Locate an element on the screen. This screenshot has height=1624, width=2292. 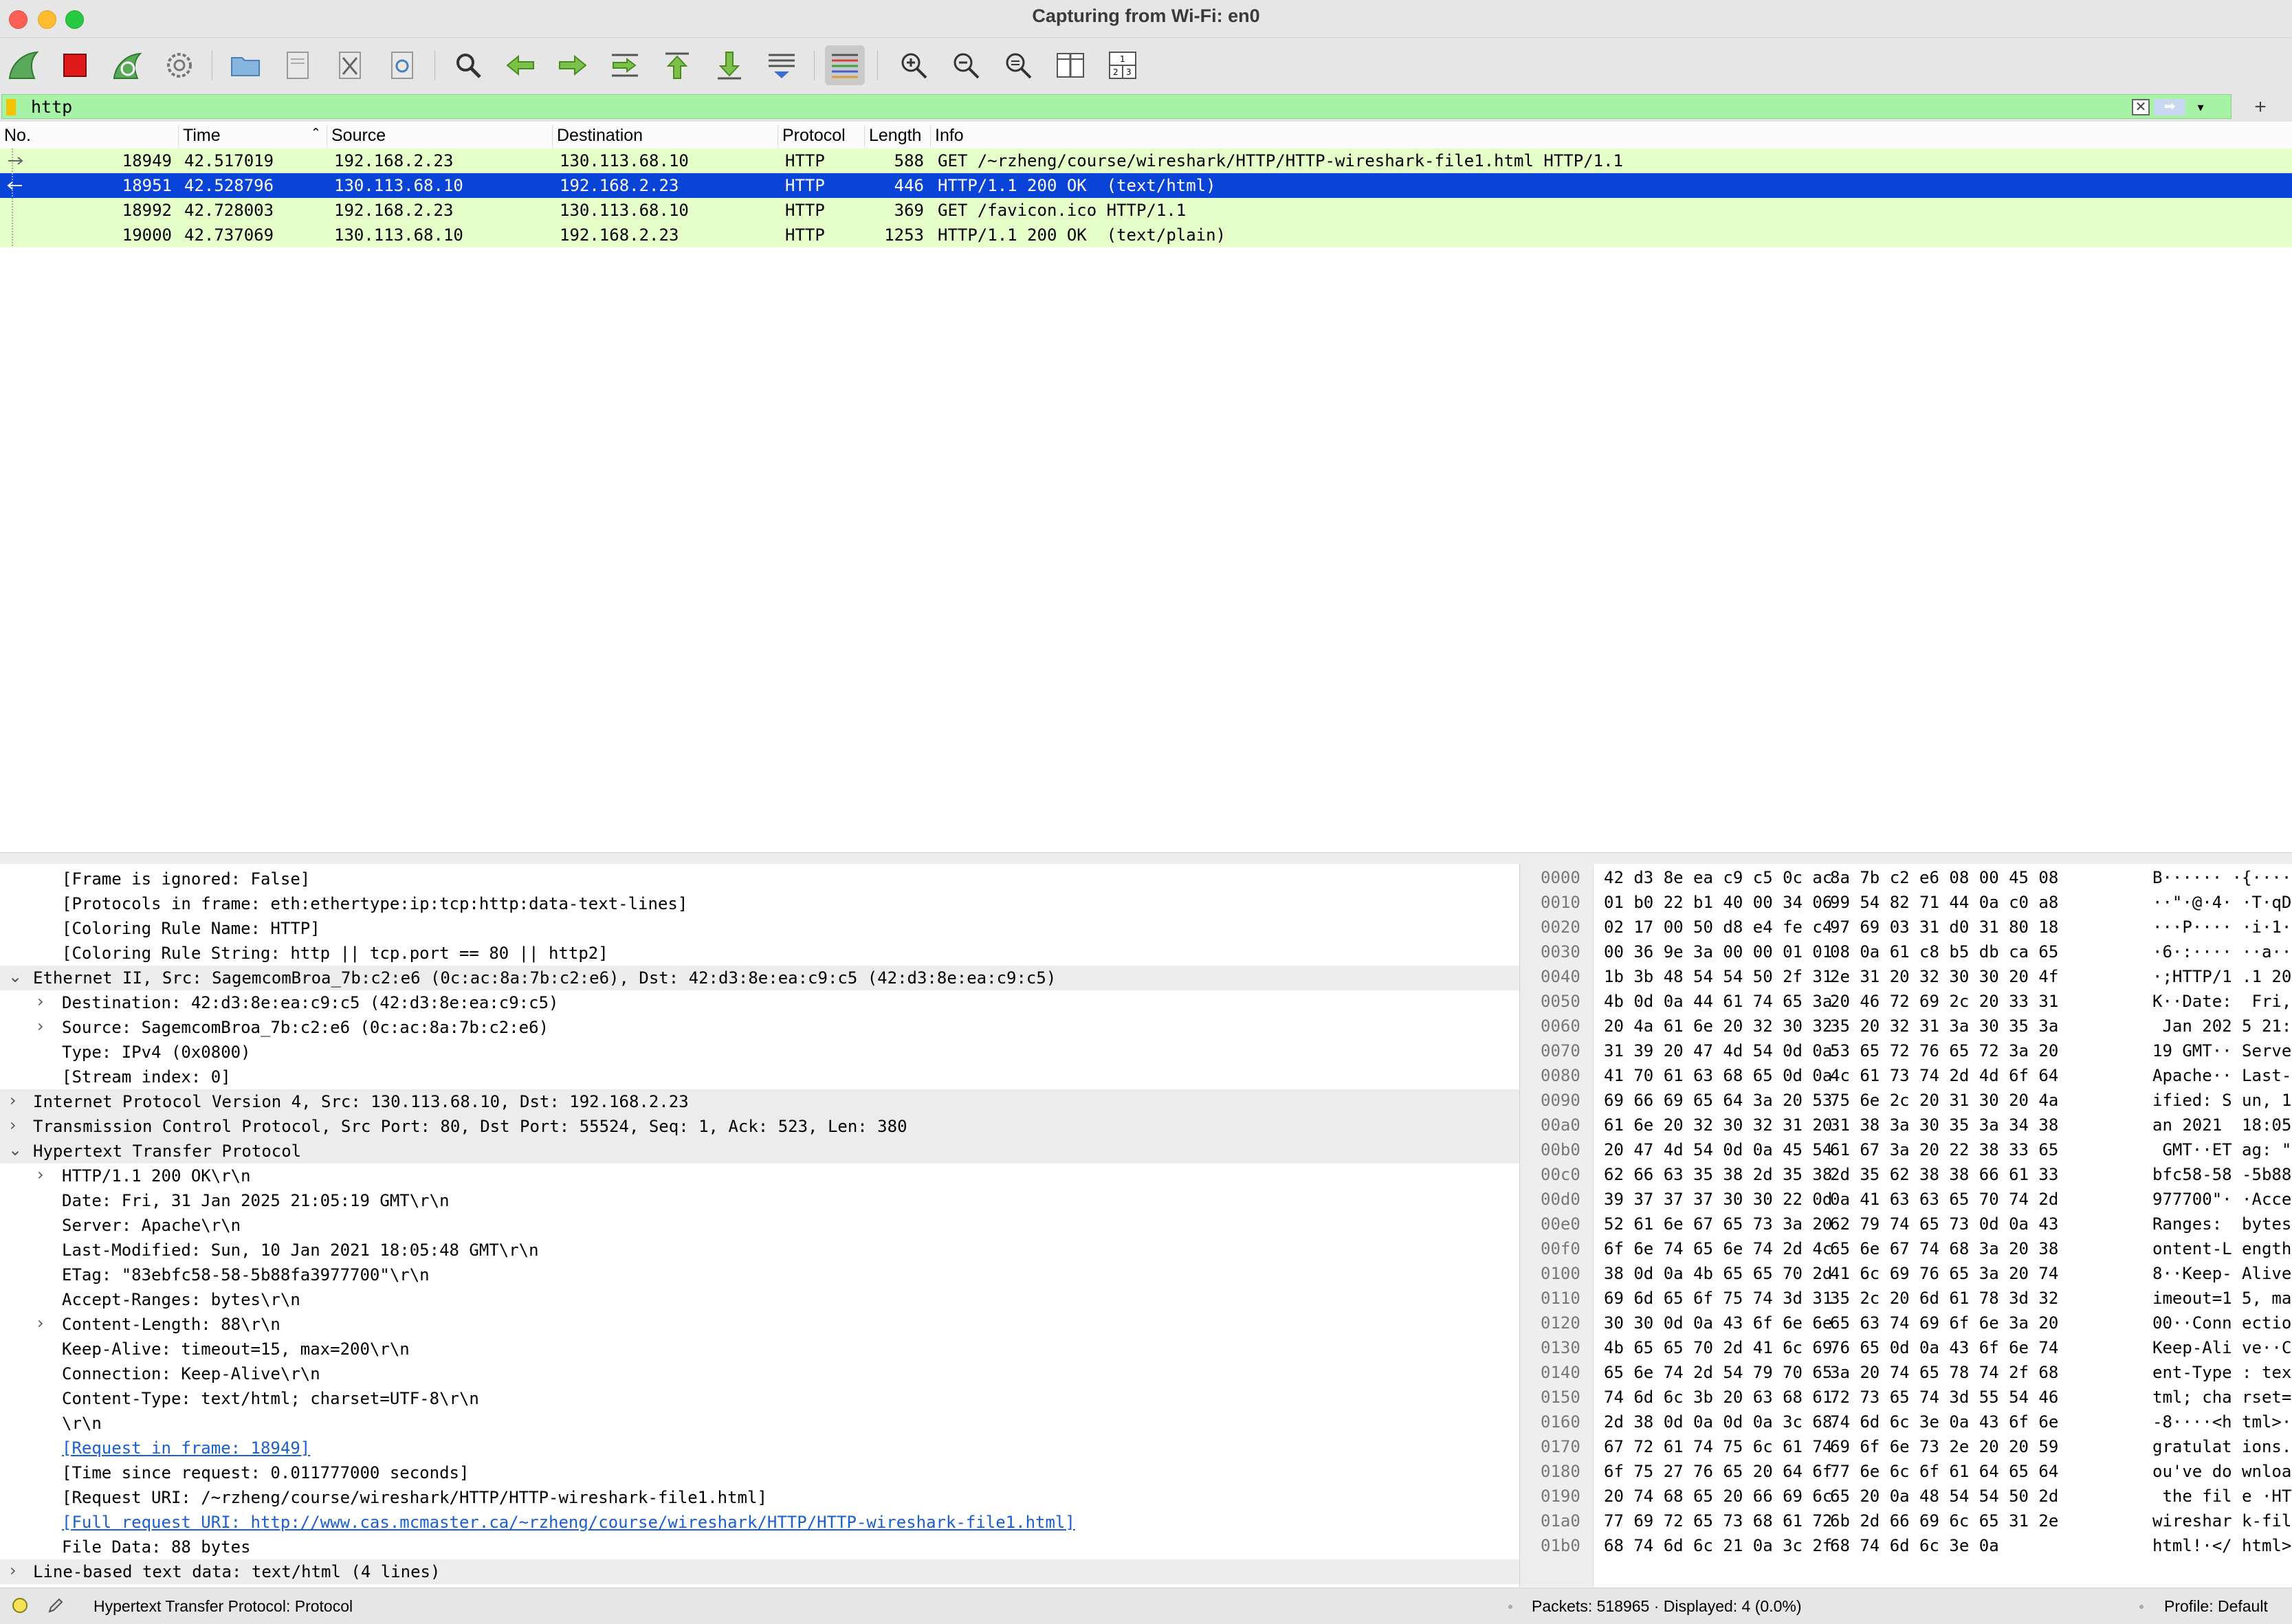
column-header-length: Length is located at coordinates (898, 136).